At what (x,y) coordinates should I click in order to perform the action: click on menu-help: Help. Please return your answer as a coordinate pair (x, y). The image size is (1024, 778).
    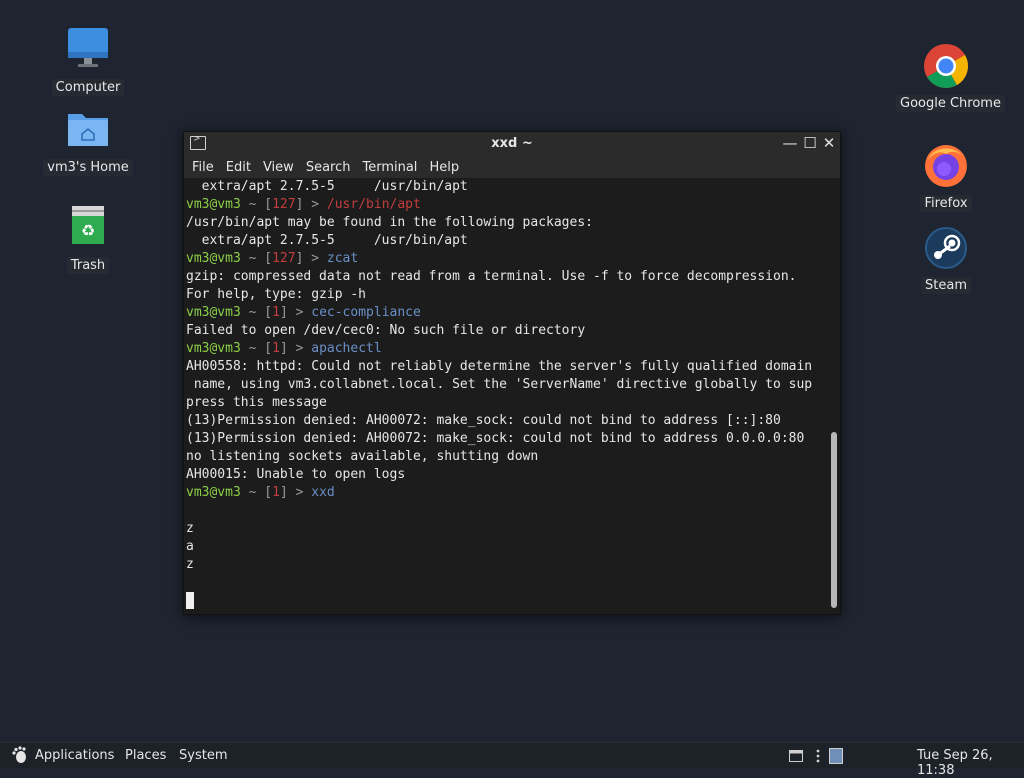
    Looking at the image, I should click on (444, 167).